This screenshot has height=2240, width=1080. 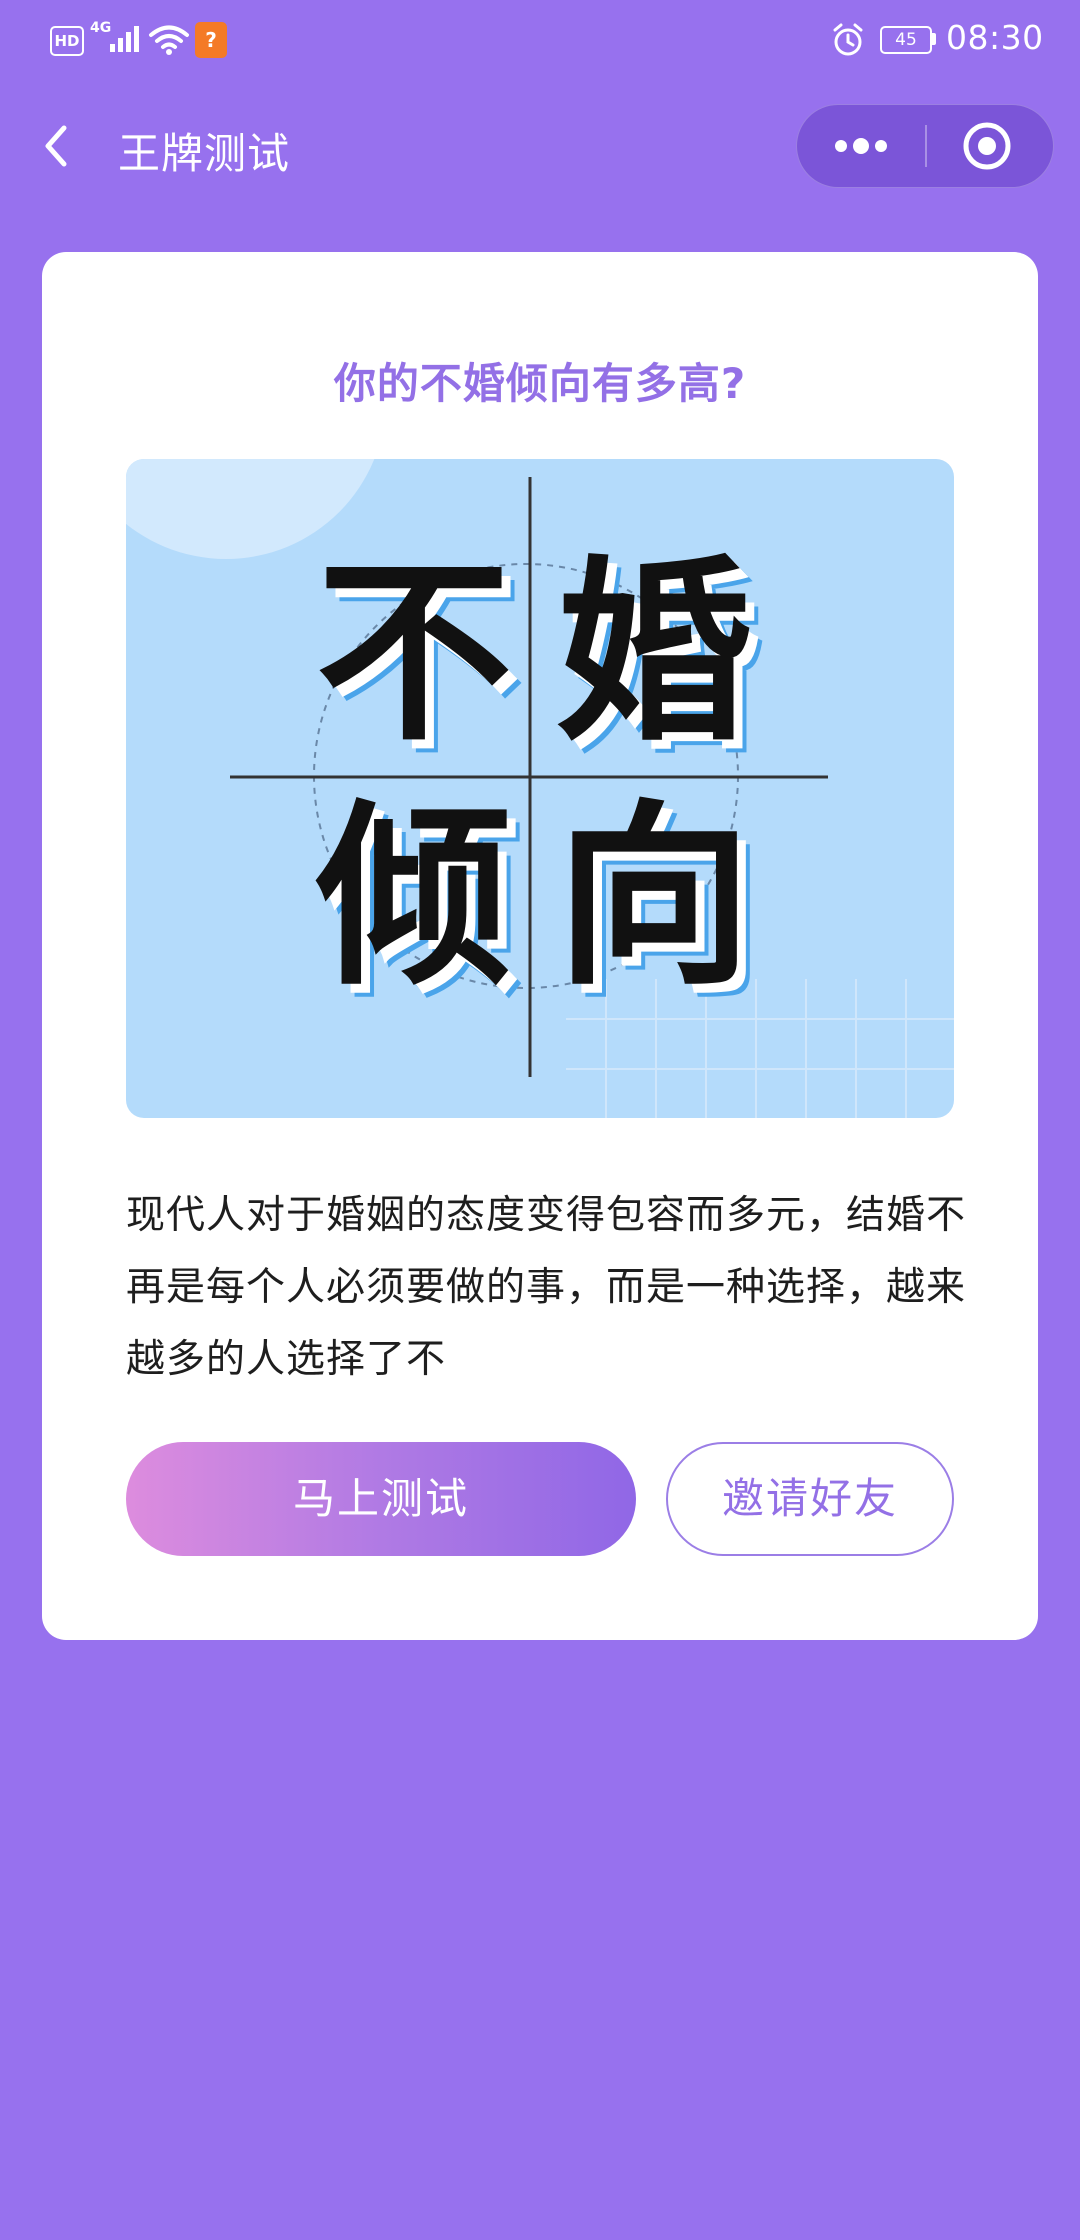 I want to click on cover-char-3: 倾, so click(x=414, y=897).